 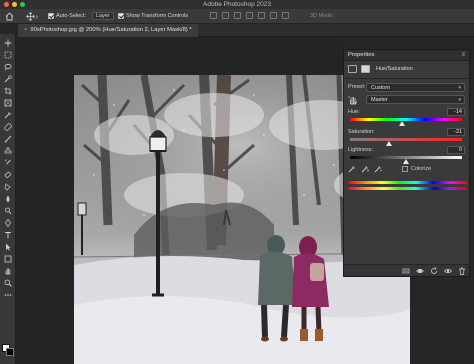 I want to click on channel-value: Master, so click(x=379, y=100).